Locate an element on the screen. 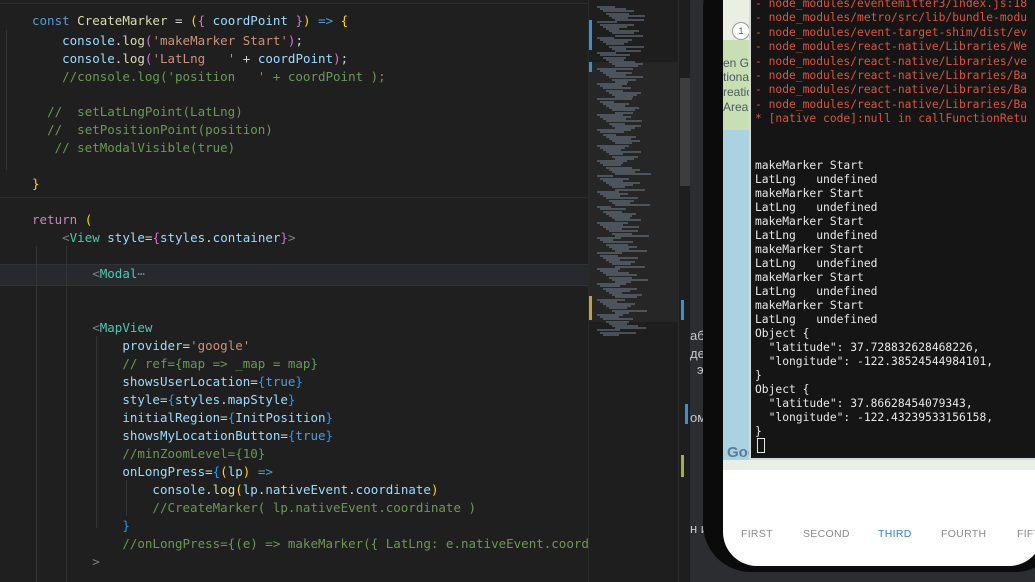 The width and height of the screenshot is (1035, 582). code-line: // setLatLngPoint(LatLng) is located at coordinates (137, 112).